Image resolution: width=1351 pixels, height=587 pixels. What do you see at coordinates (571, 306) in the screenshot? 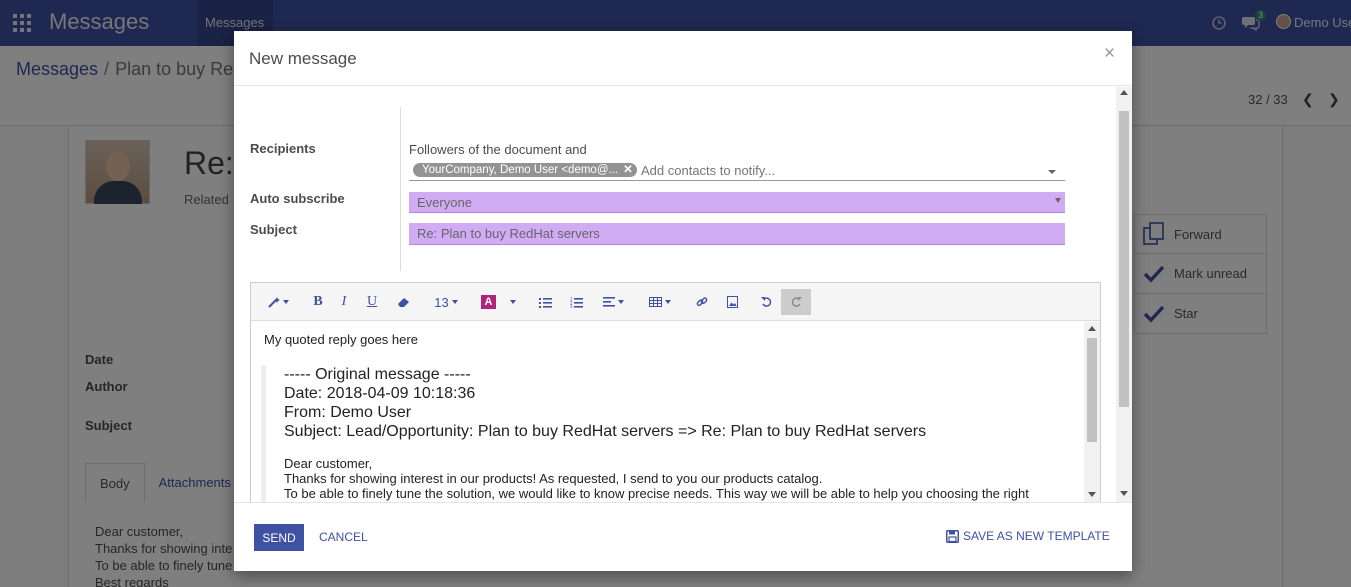
I see `svg-text: 3` at bounding box center [571, 306].